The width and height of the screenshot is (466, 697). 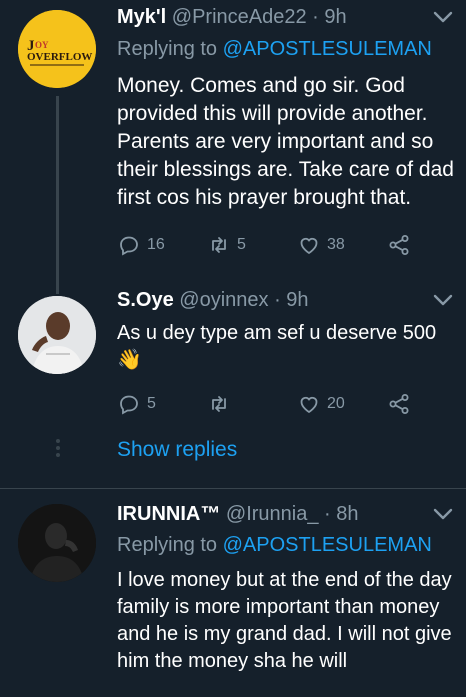 What do you see at coordinates (223, 300) in the screenshot?
I see `user-handle: @oyinnex` at bounding box center [223, 300].